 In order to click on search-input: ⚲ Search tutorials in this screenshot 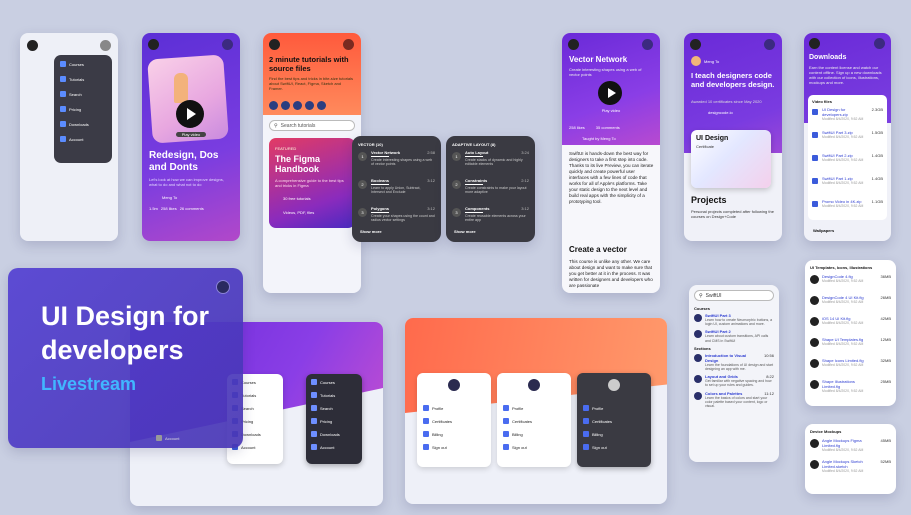, I will do `click(312, 125)`.